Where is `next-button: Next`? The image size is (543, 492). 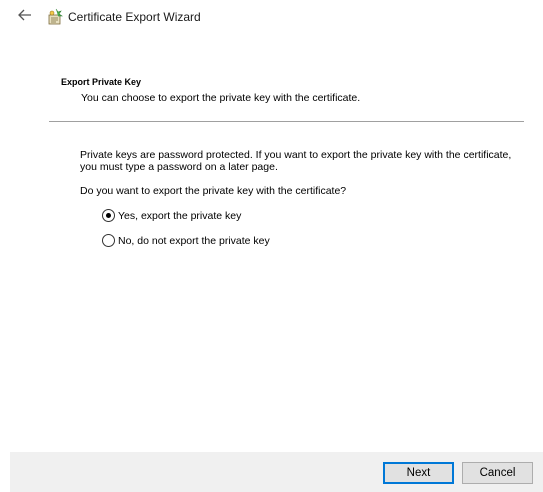 next-button: Next is located at coordinates (418, 473).